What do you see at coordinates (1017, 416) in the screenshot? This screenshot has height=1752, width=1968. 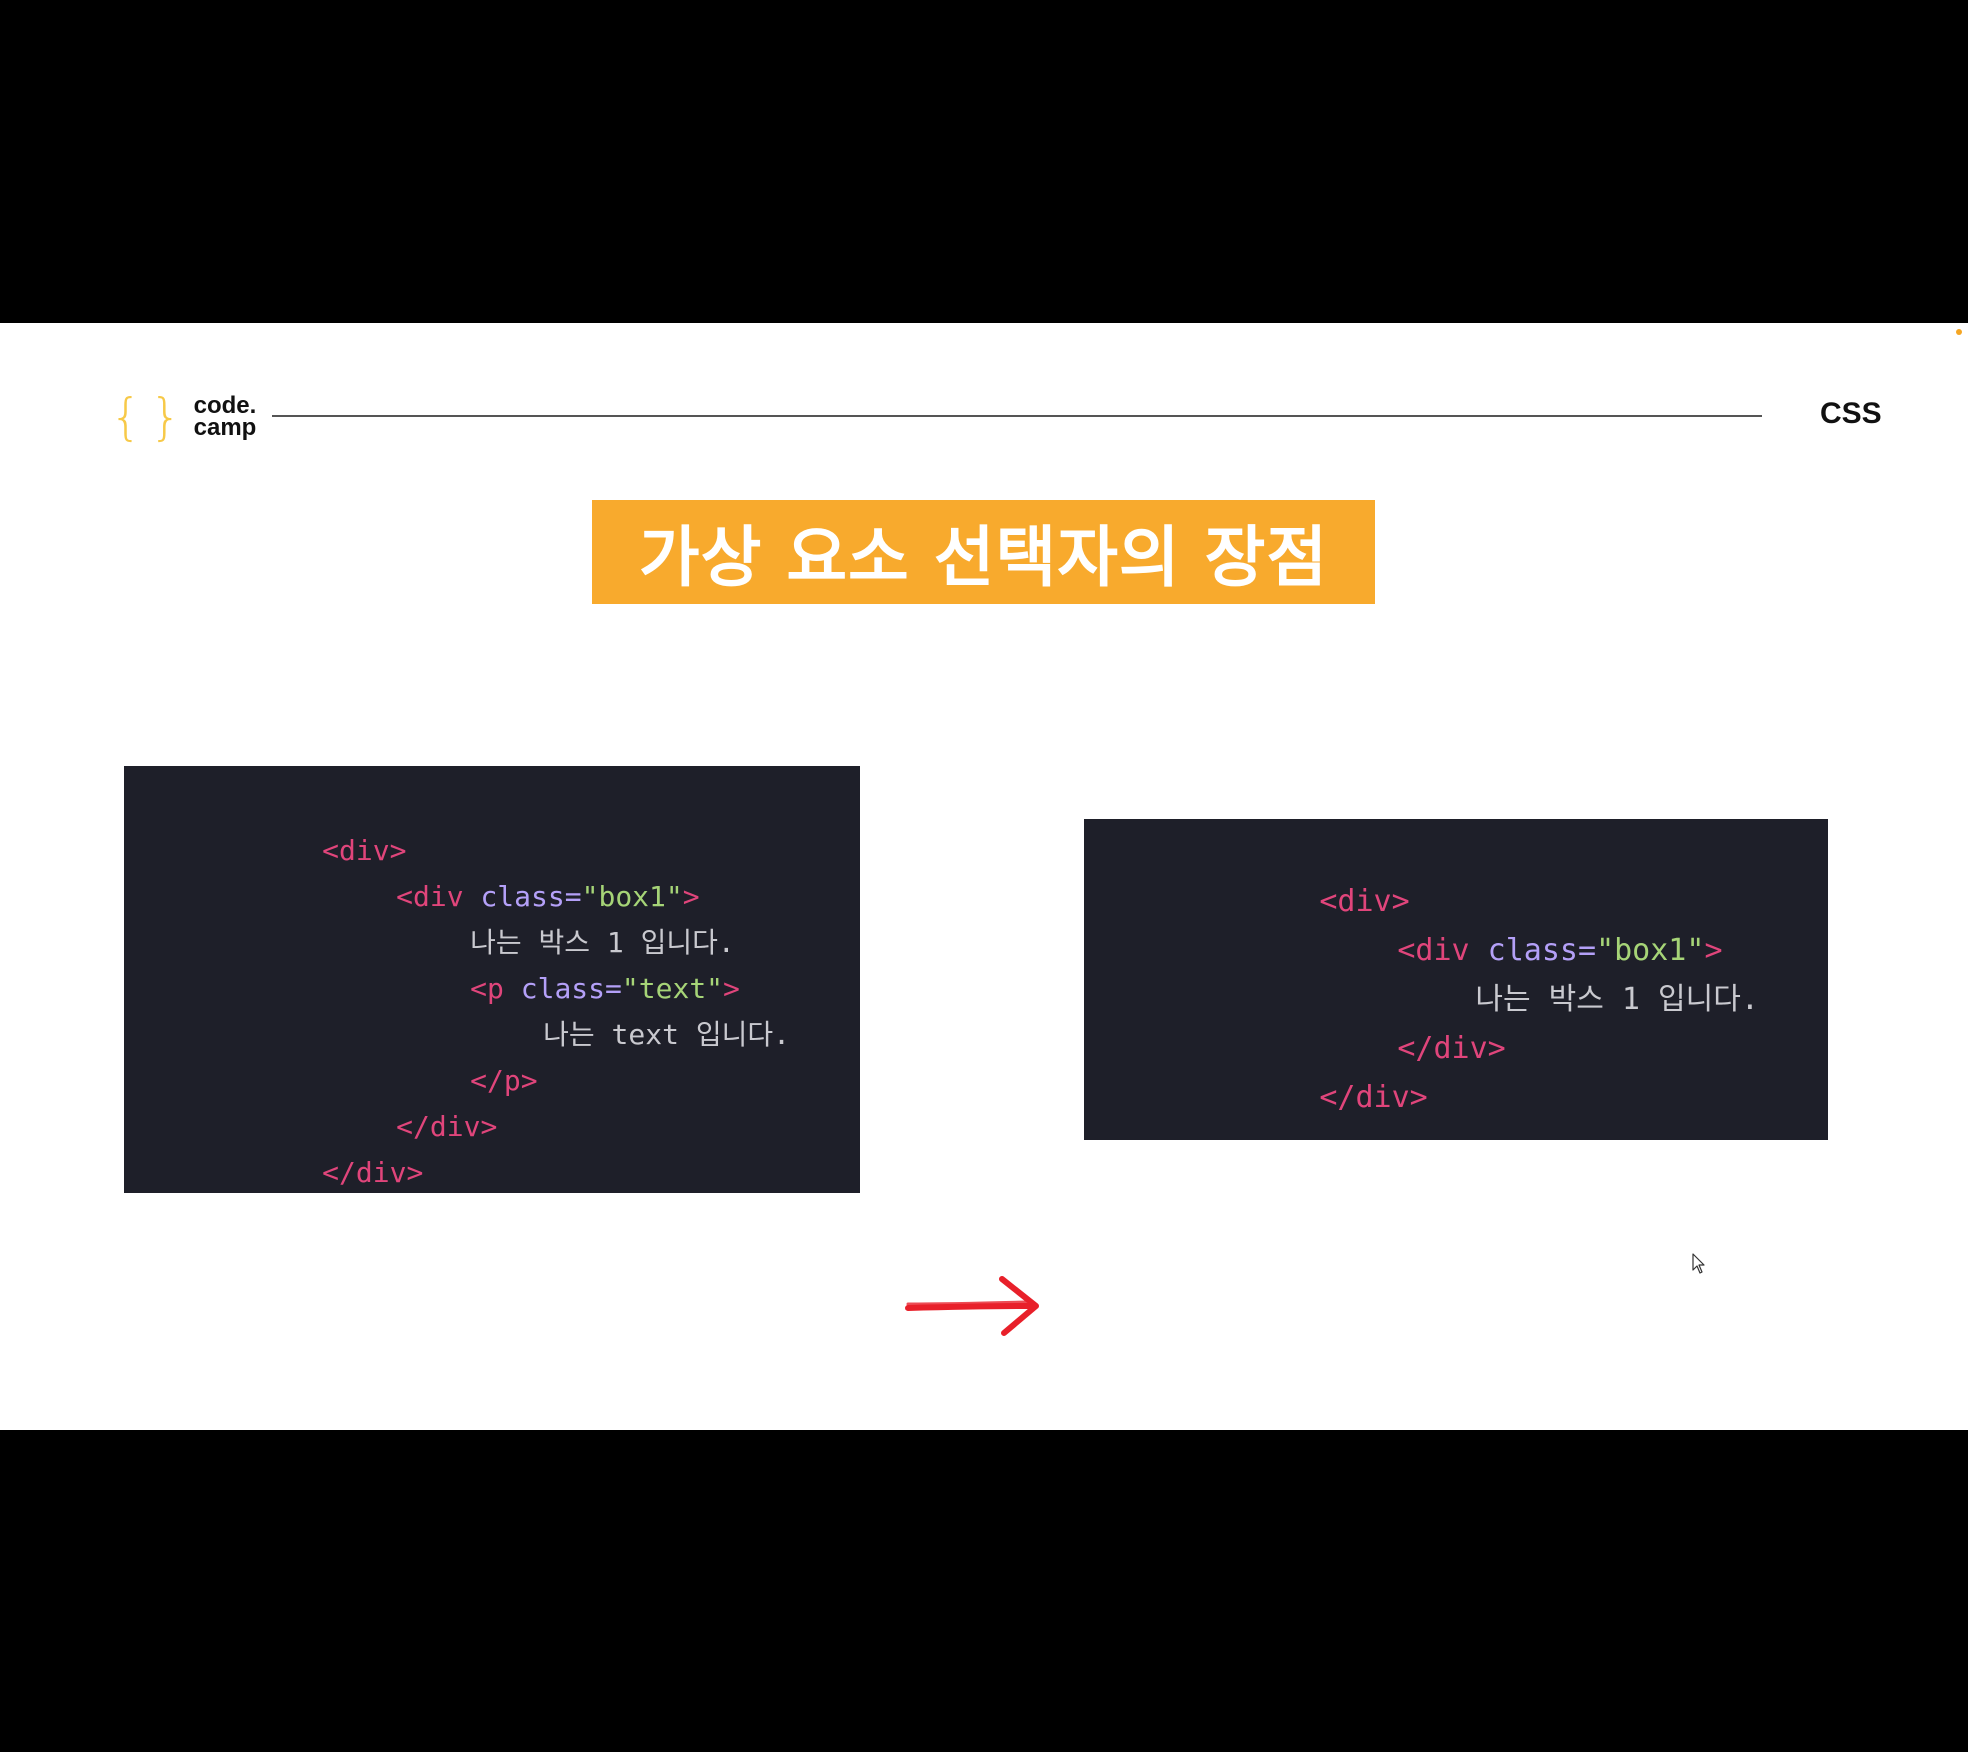 I see `header-divider` at bounding box center [1017, 416].